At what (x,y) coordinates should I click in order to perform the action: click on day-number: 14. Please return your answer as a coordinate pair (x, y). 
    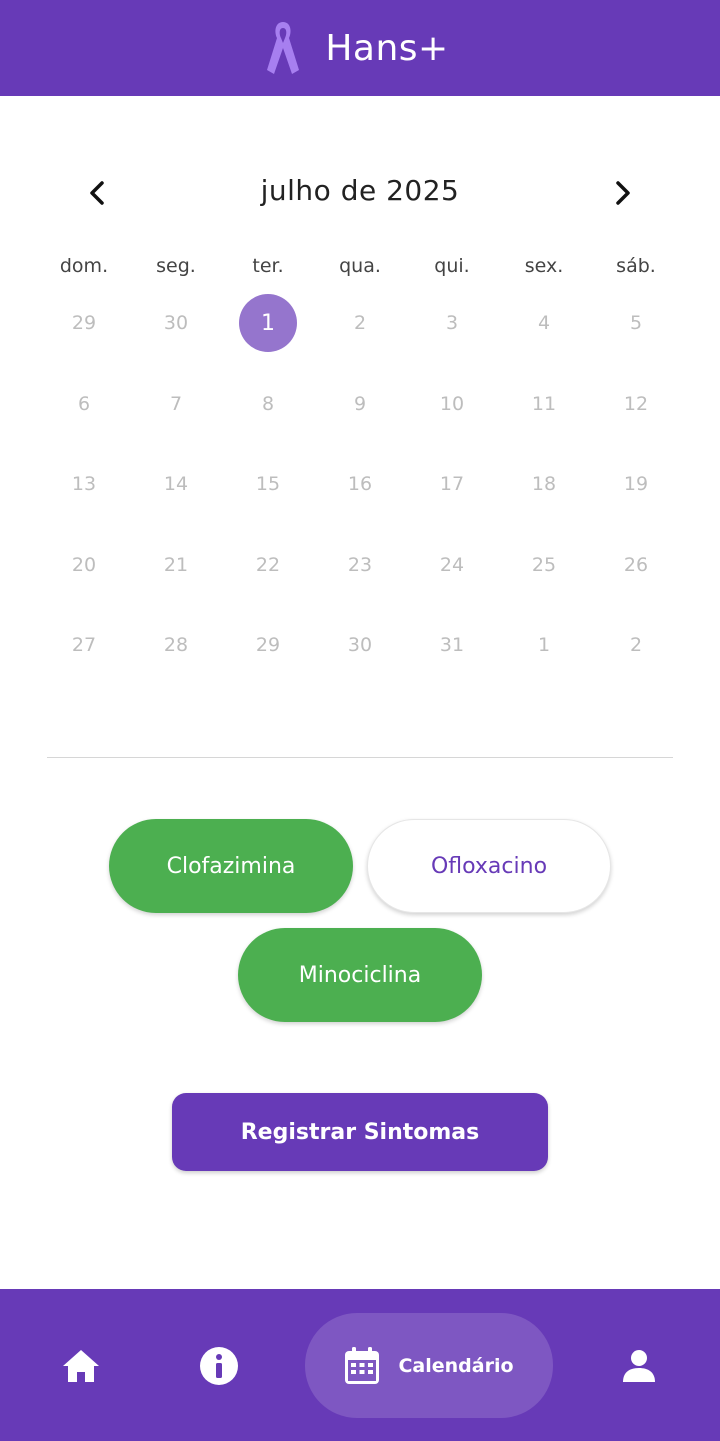
    Looking at the image, I should click on (176, 484).